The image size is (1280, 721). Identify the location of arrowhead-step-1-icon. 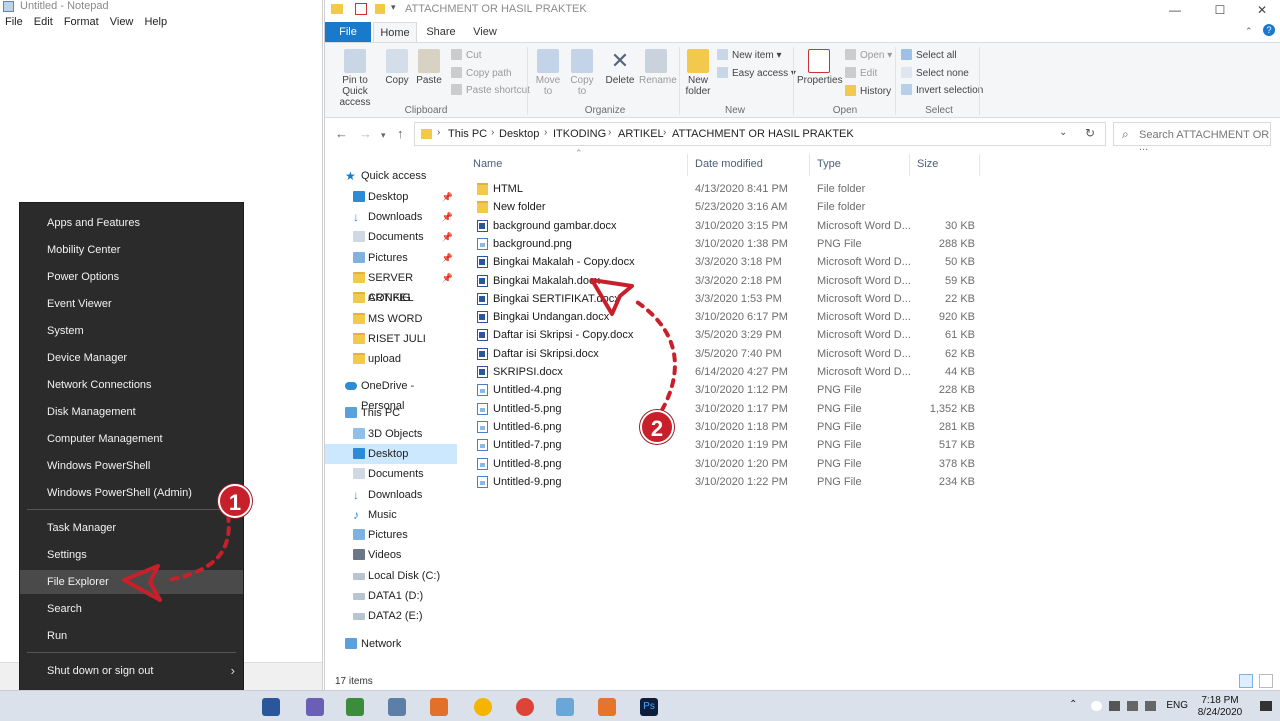
(142, 583).